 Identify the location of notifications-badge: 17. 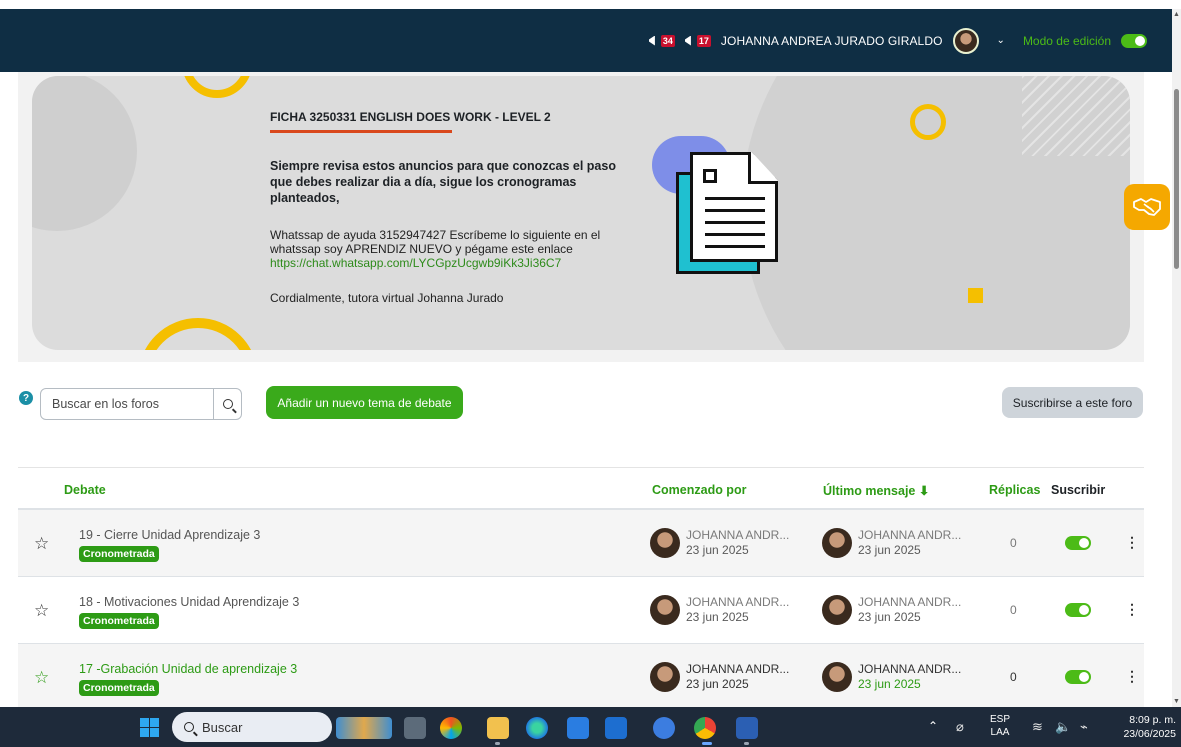
(697, 40).